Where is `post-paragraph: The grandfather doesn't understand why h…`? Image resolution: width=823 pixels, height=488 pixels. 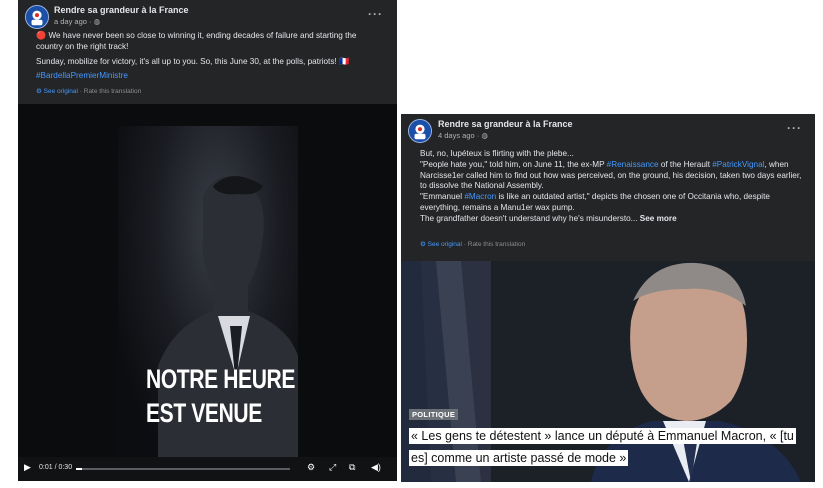 post-paragraph: The grandfather doesn't understand why h… is located at coordinates (613, 219).